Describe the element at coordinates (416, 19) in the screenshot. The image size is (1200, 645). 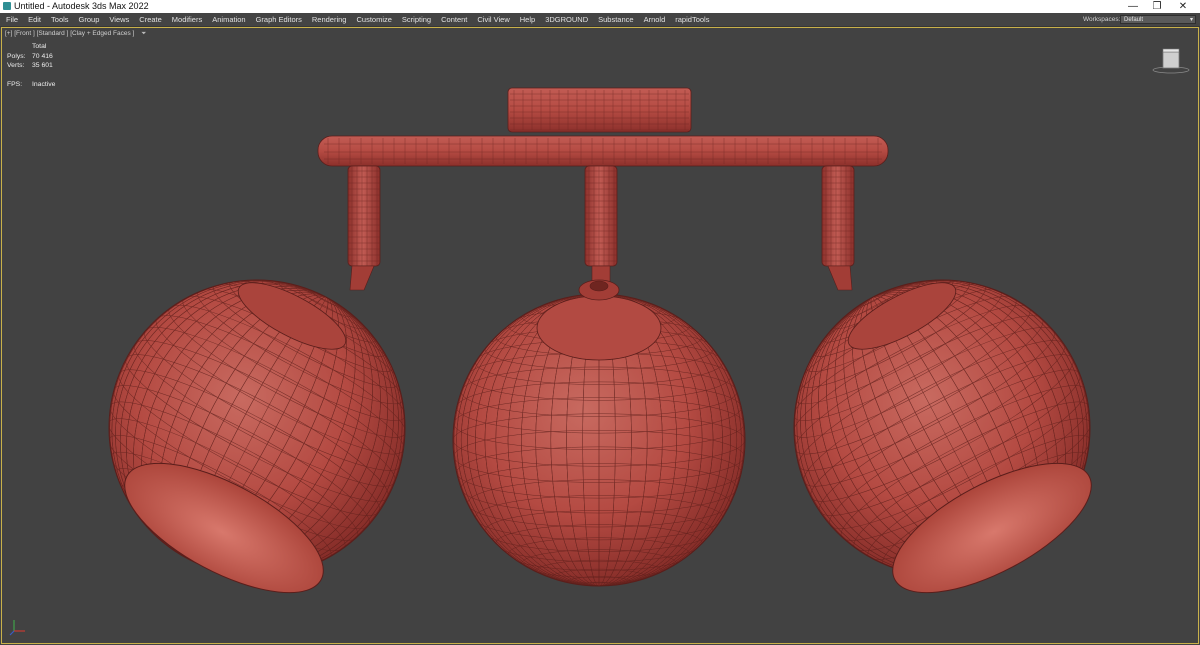
I see `menu-item-scripting: Scripting` at that location.